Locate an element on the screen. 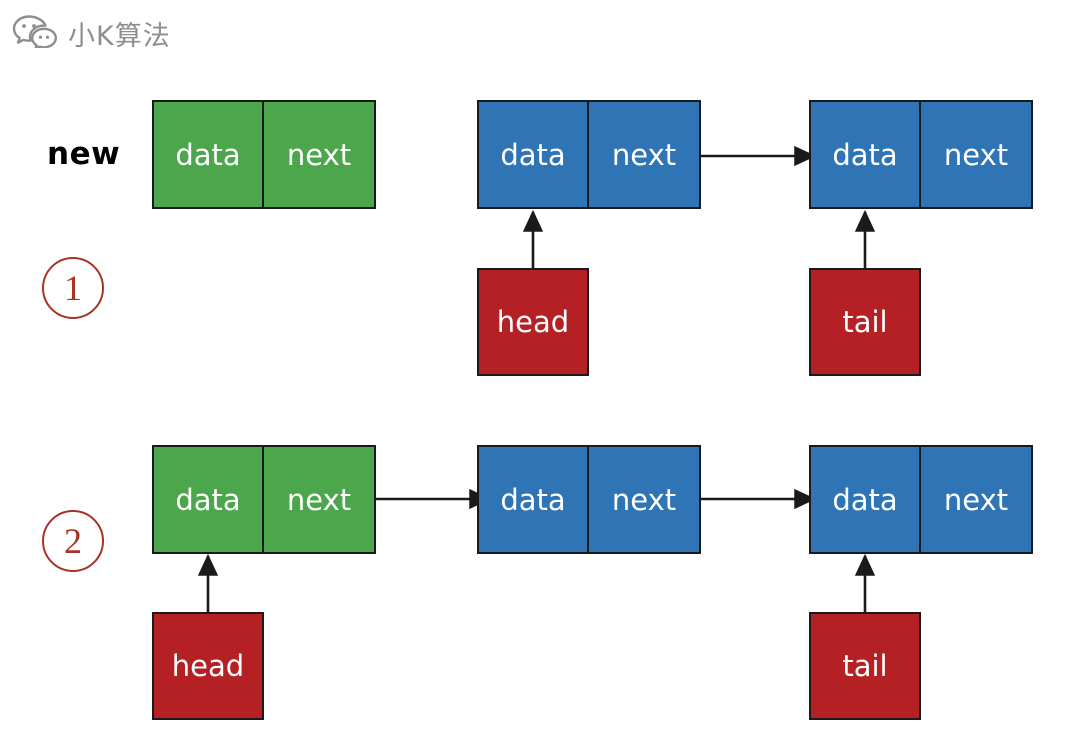 This screenshot has width=1080, height=738. wechat-bubbles-icon is located at coordinates (35, 33).